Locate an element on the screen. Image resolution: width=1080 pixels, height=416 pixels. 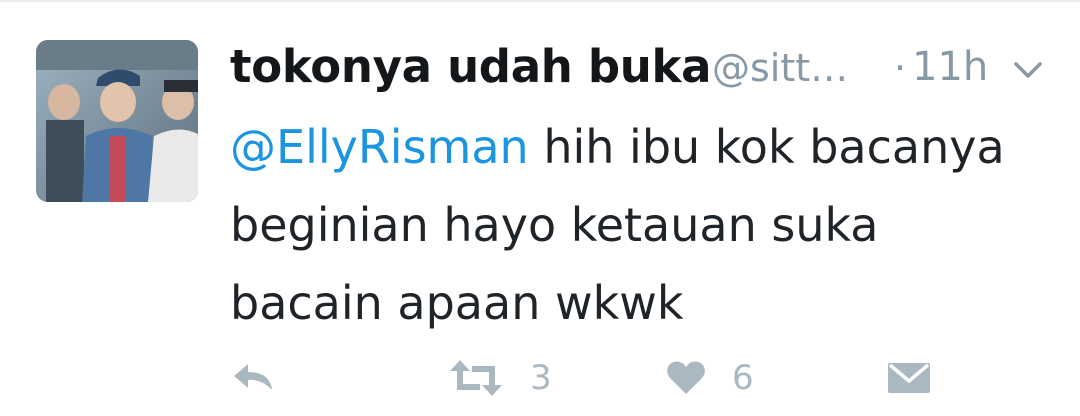
retweet-count: 3 is located at coordinates (541, 378).